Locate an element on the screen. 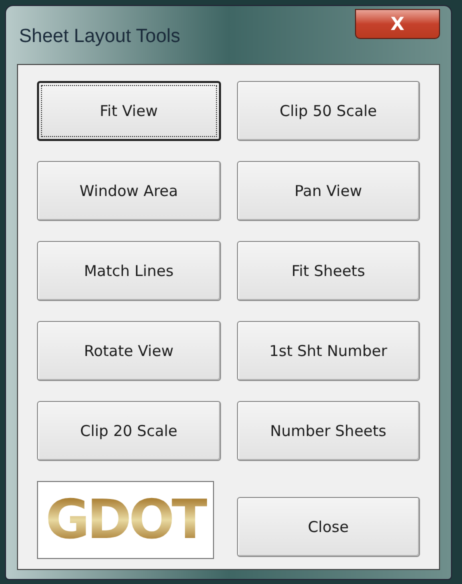 This screenshot has height=584, width=462. tool-button: Fit Sheets is located at coordinates (328, 271).